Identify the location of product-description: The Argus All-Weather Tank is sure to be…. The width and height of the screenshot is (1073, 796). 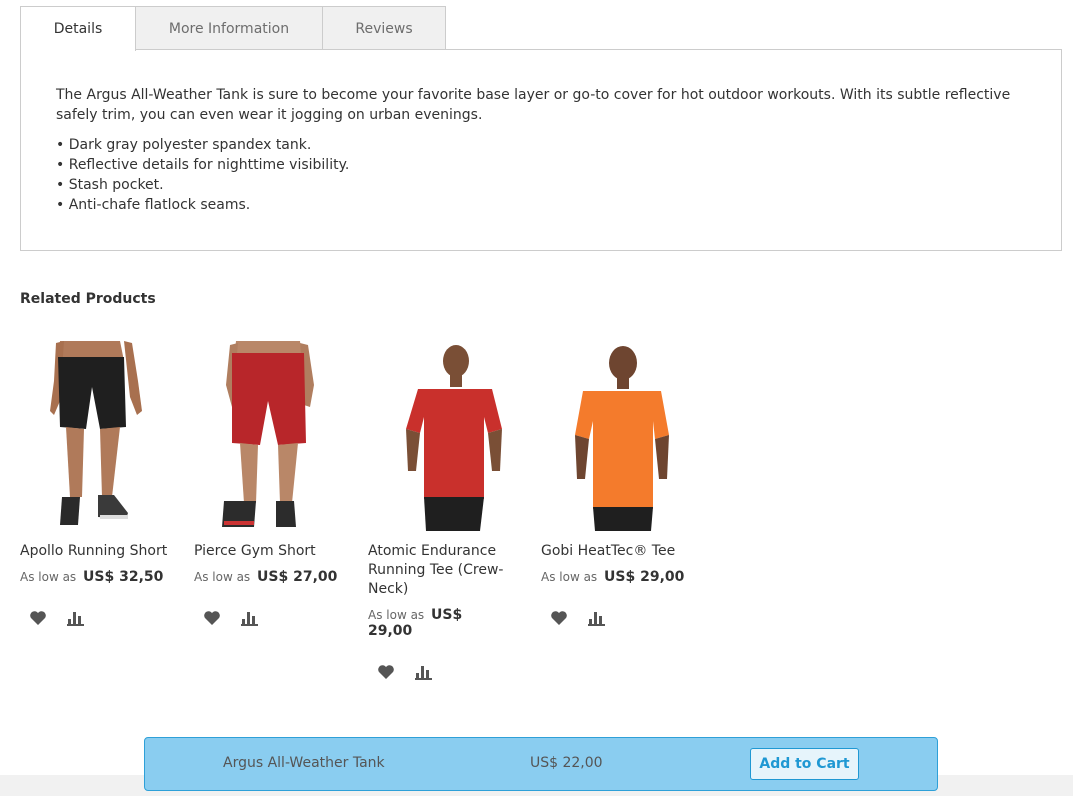
(533, 105).